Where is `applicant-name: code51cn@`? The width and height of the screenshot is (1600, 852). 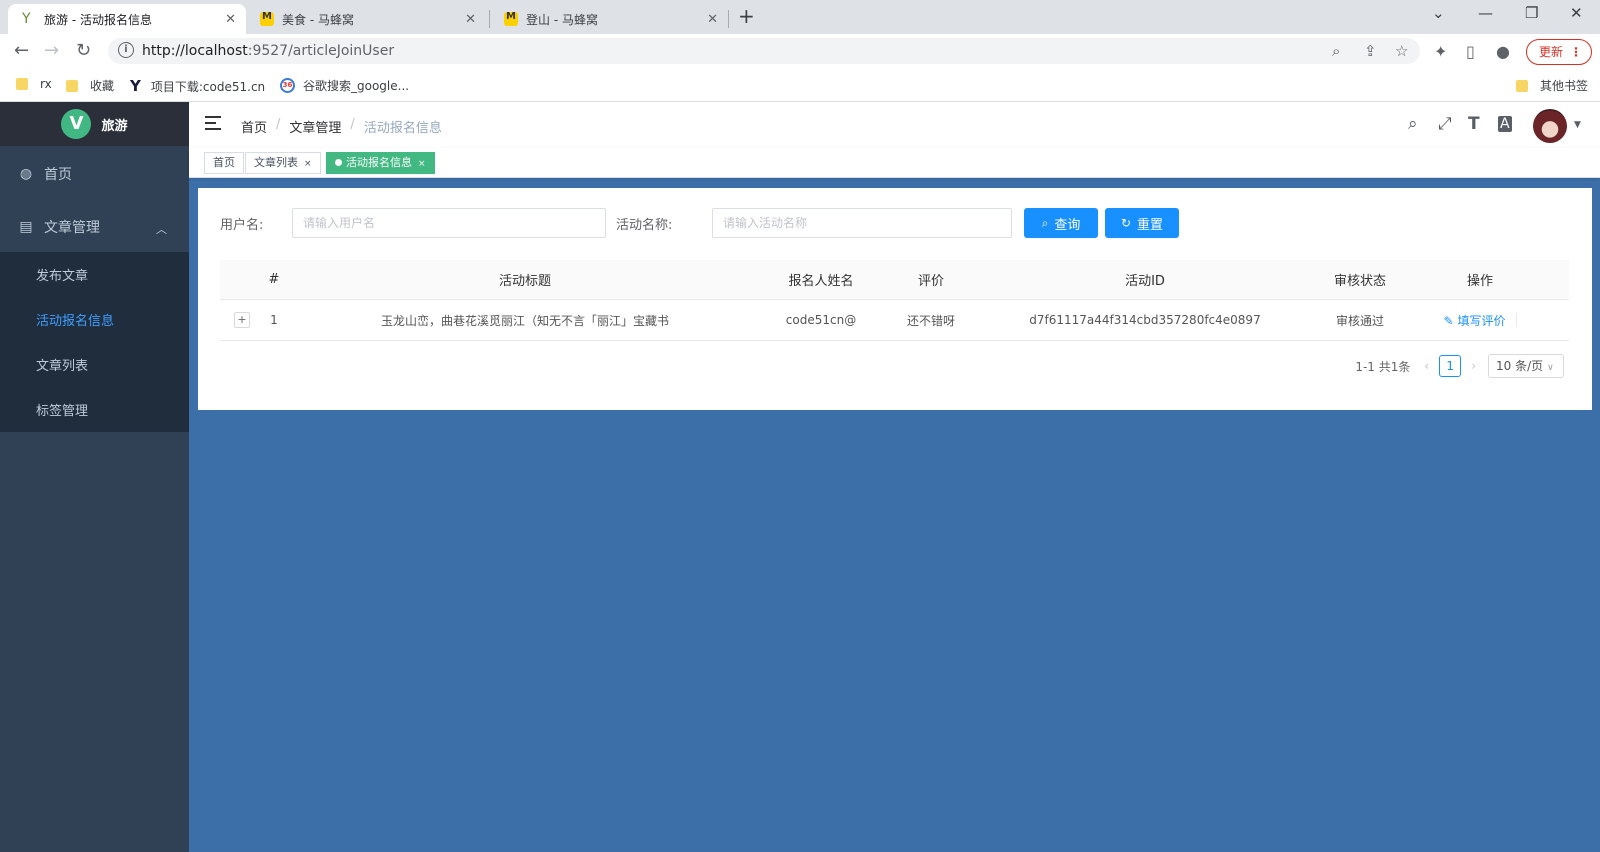 applicant-name: code51cn@ is located at coordinates (821, 320).